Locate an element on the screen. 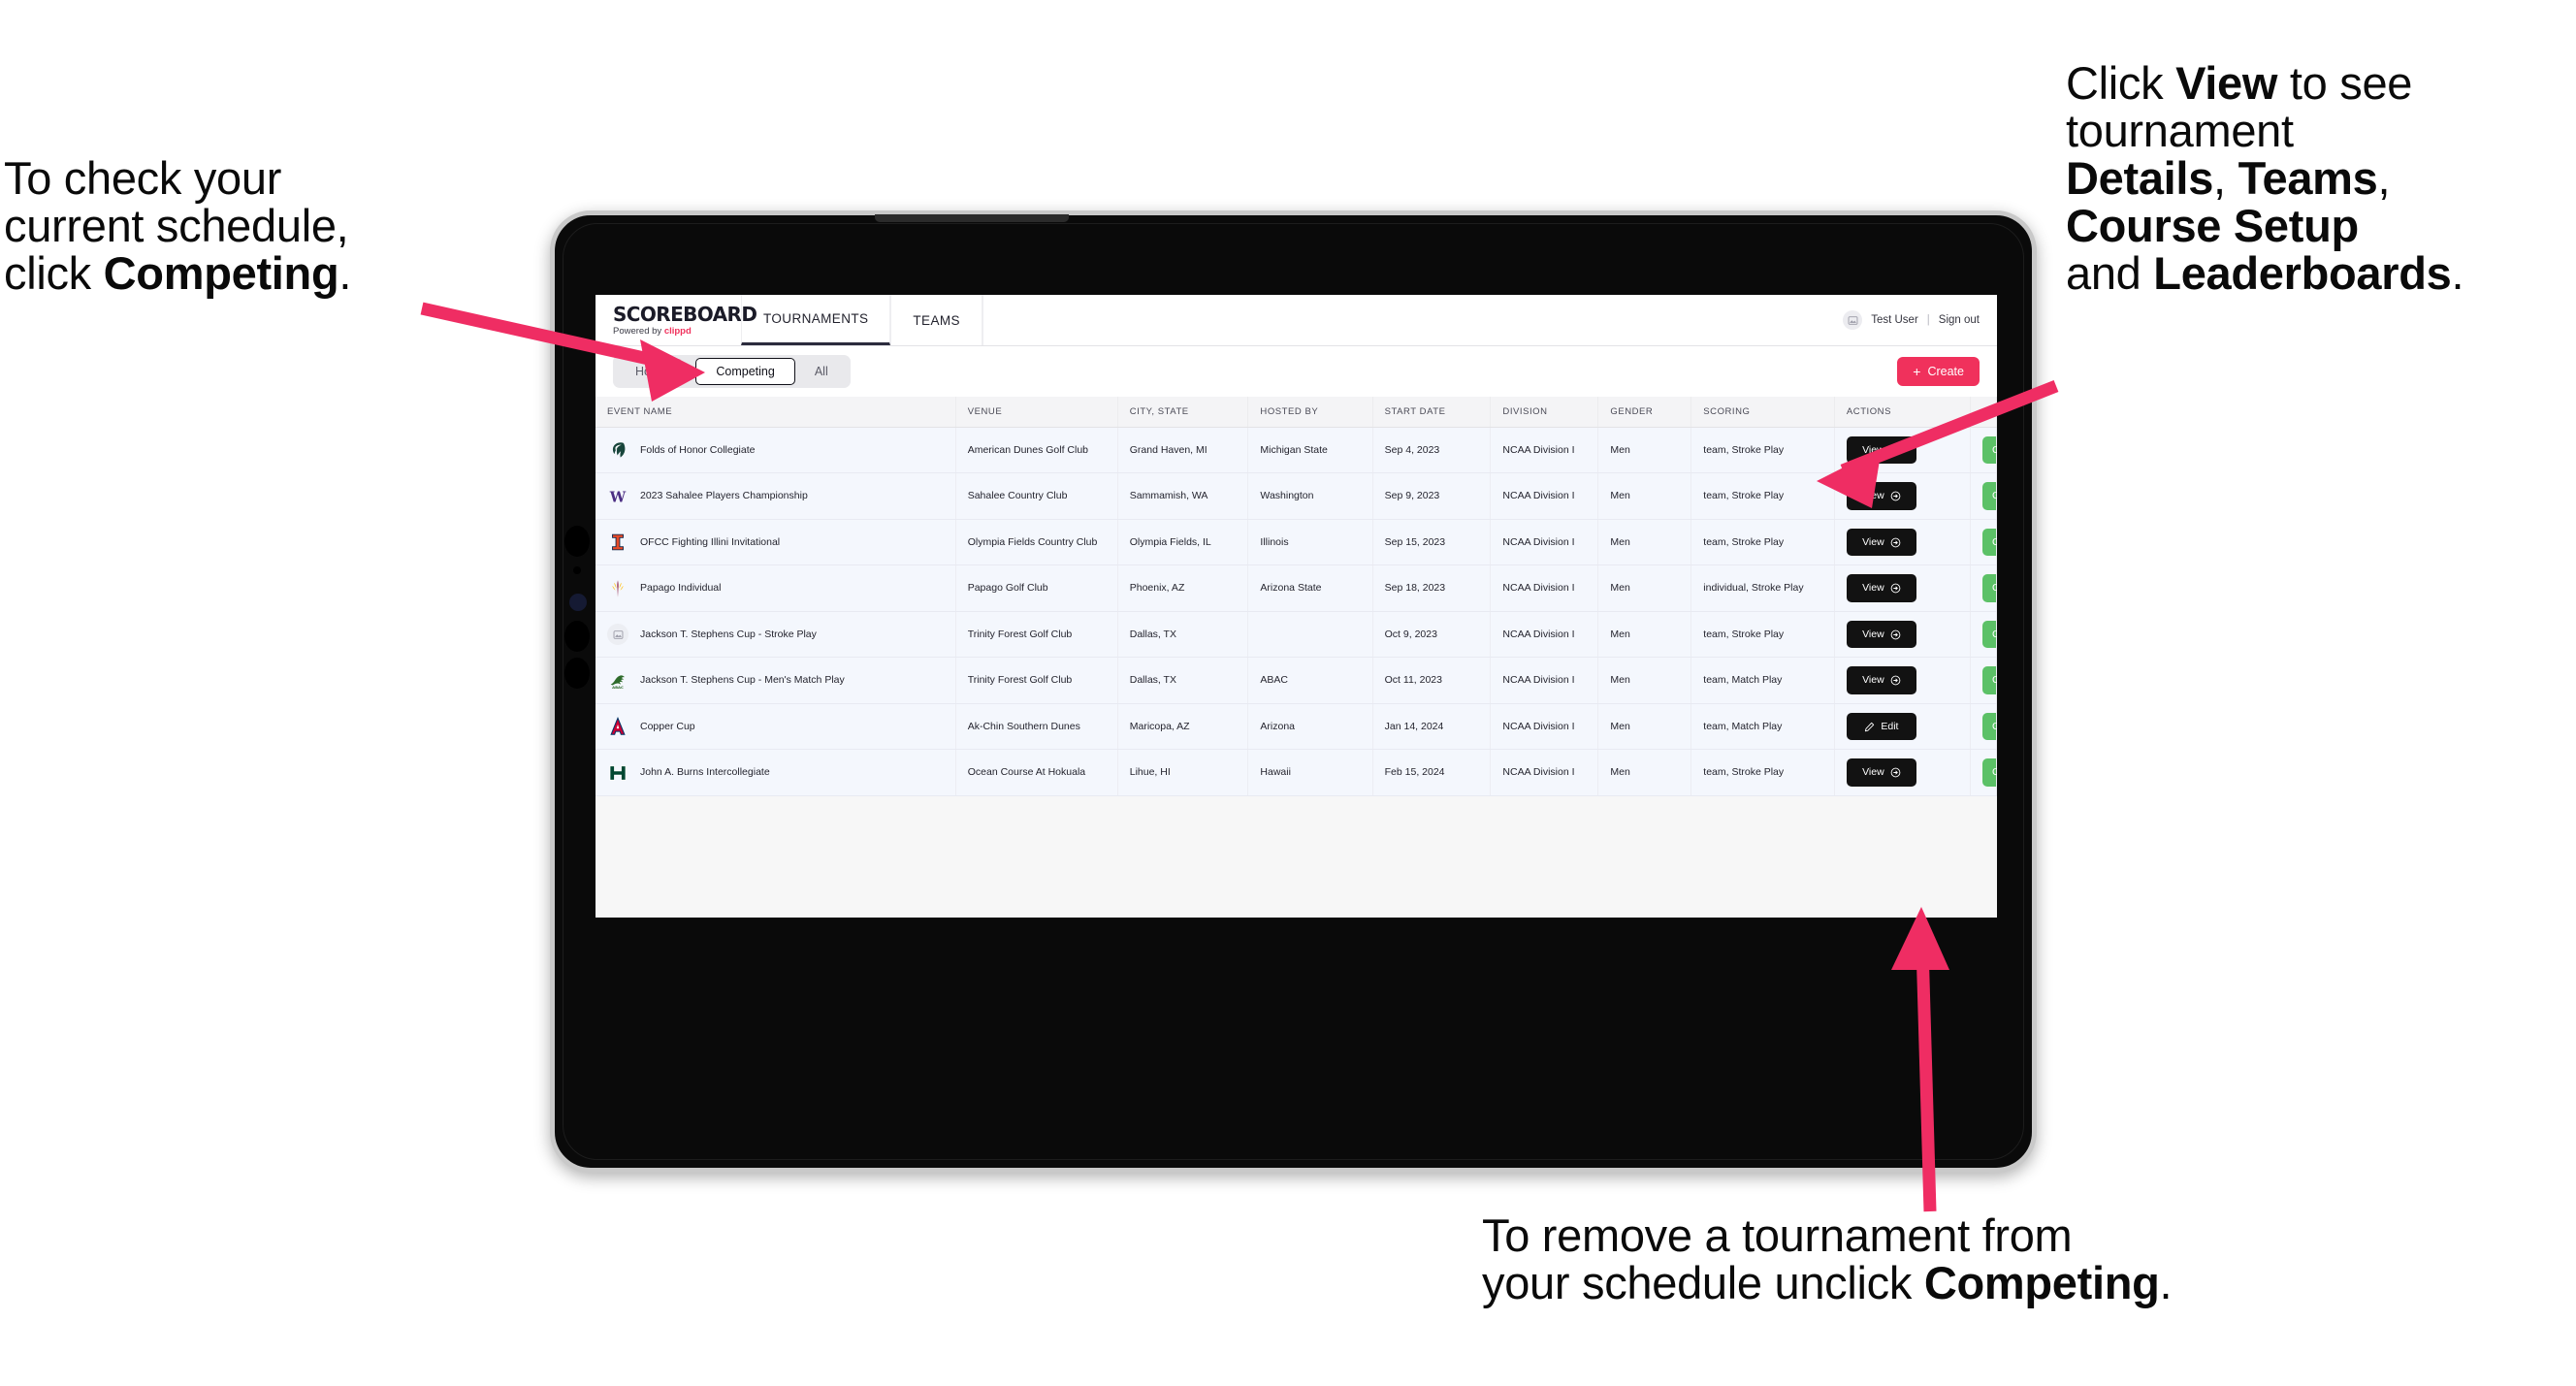  annotation-right-line3-mid: , is located at coordinates (2225, 177).